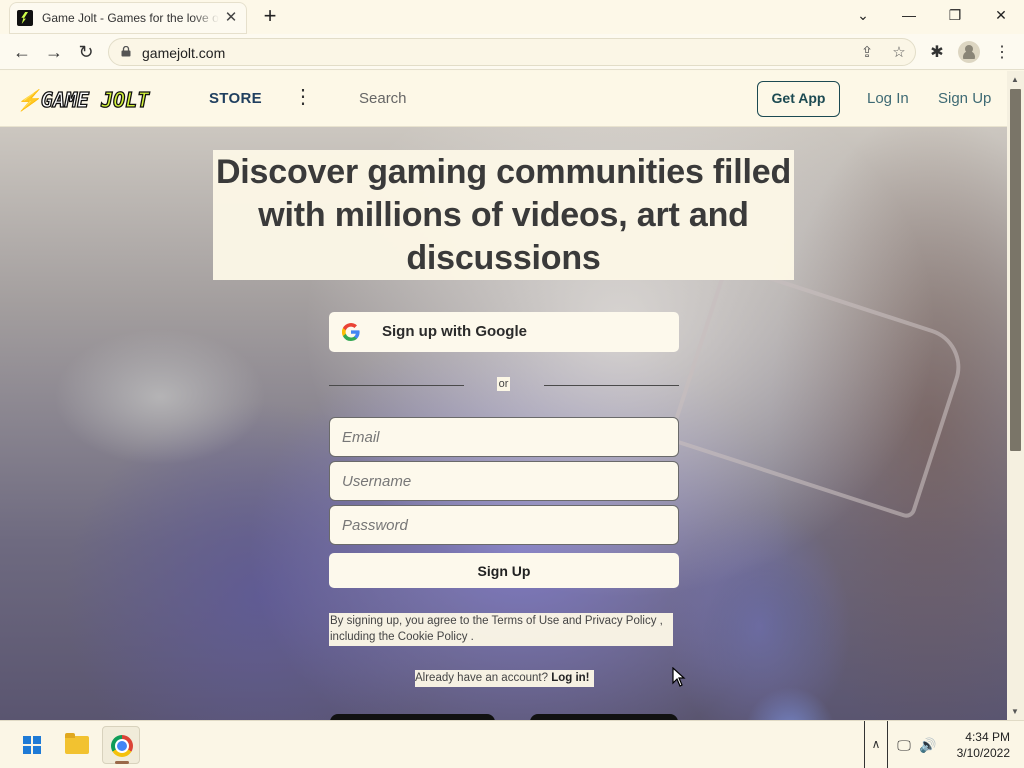 Image resolution: width=1024 pixels, height=768 pixels. What do you see at coordinates (798, 99) in the screenshot?
I see `get-app-button: Get App` at bounding box center [798, 99].